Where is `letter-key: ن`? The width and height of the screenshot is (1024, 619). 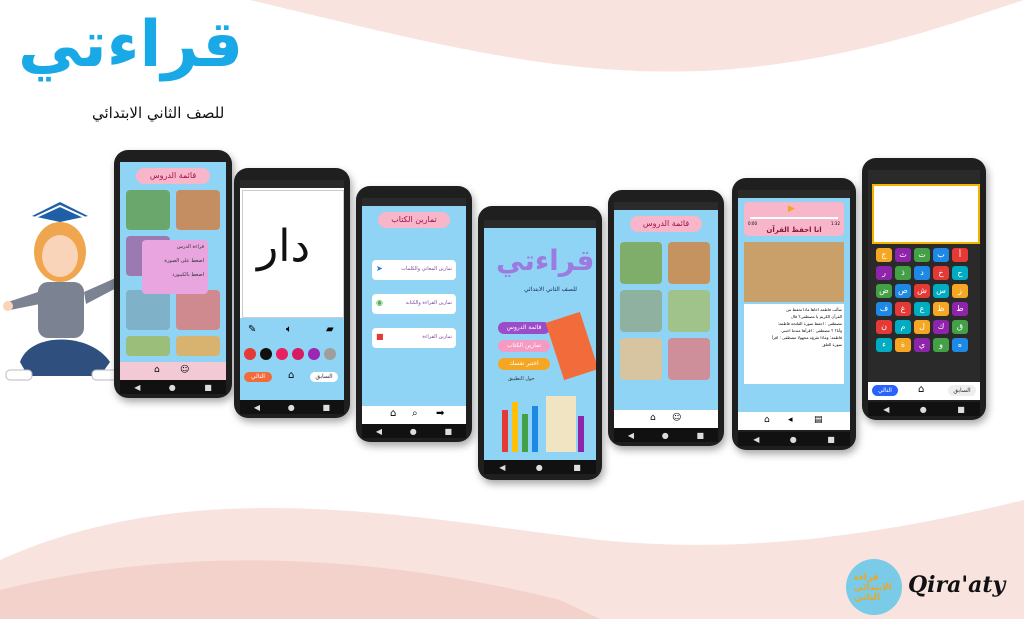 letter-key: ن is located at coordinates (884, 327).